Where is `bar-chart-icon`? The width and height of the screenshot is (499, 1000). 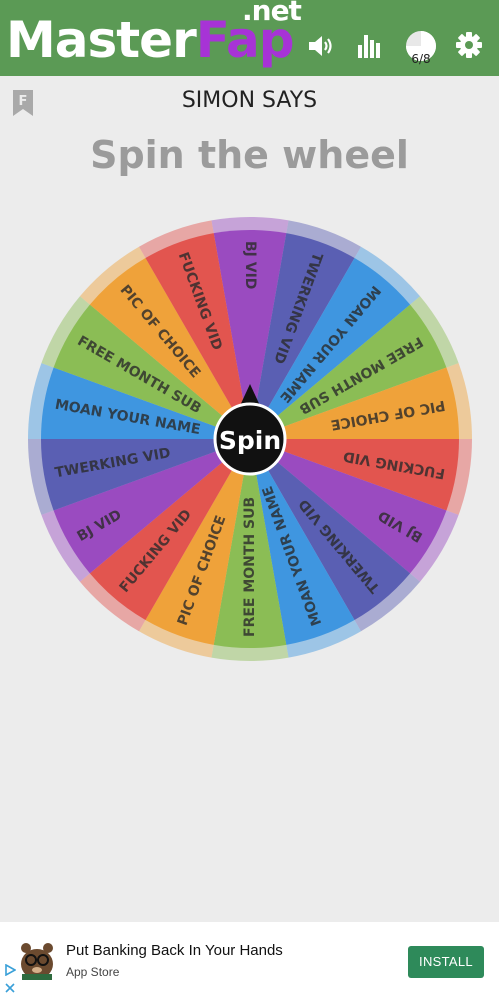 bar-chart-icon is located at coordinates (369, 45).